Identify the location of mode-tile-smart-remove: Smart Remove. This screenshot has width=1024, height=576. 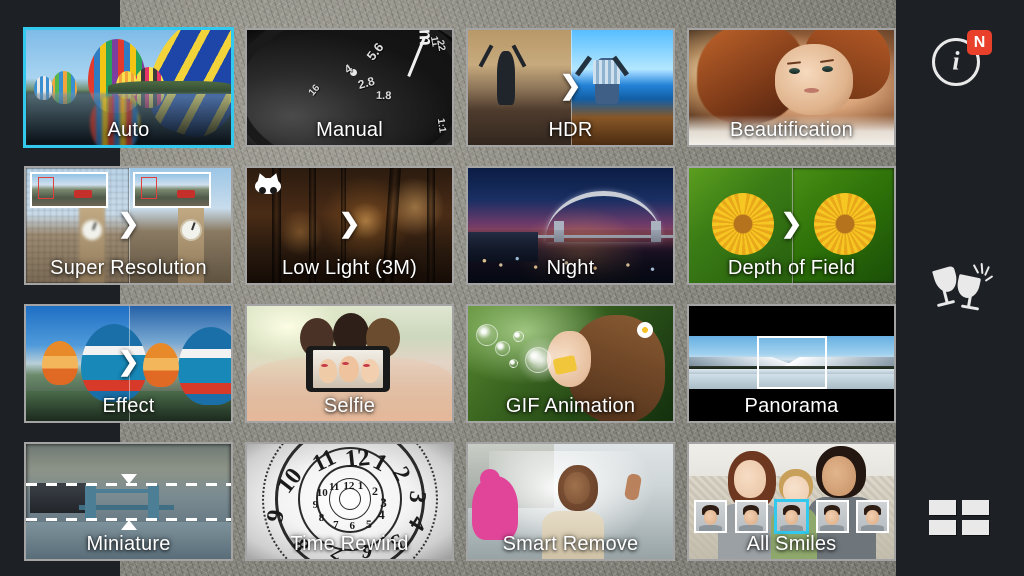
(570, 501).